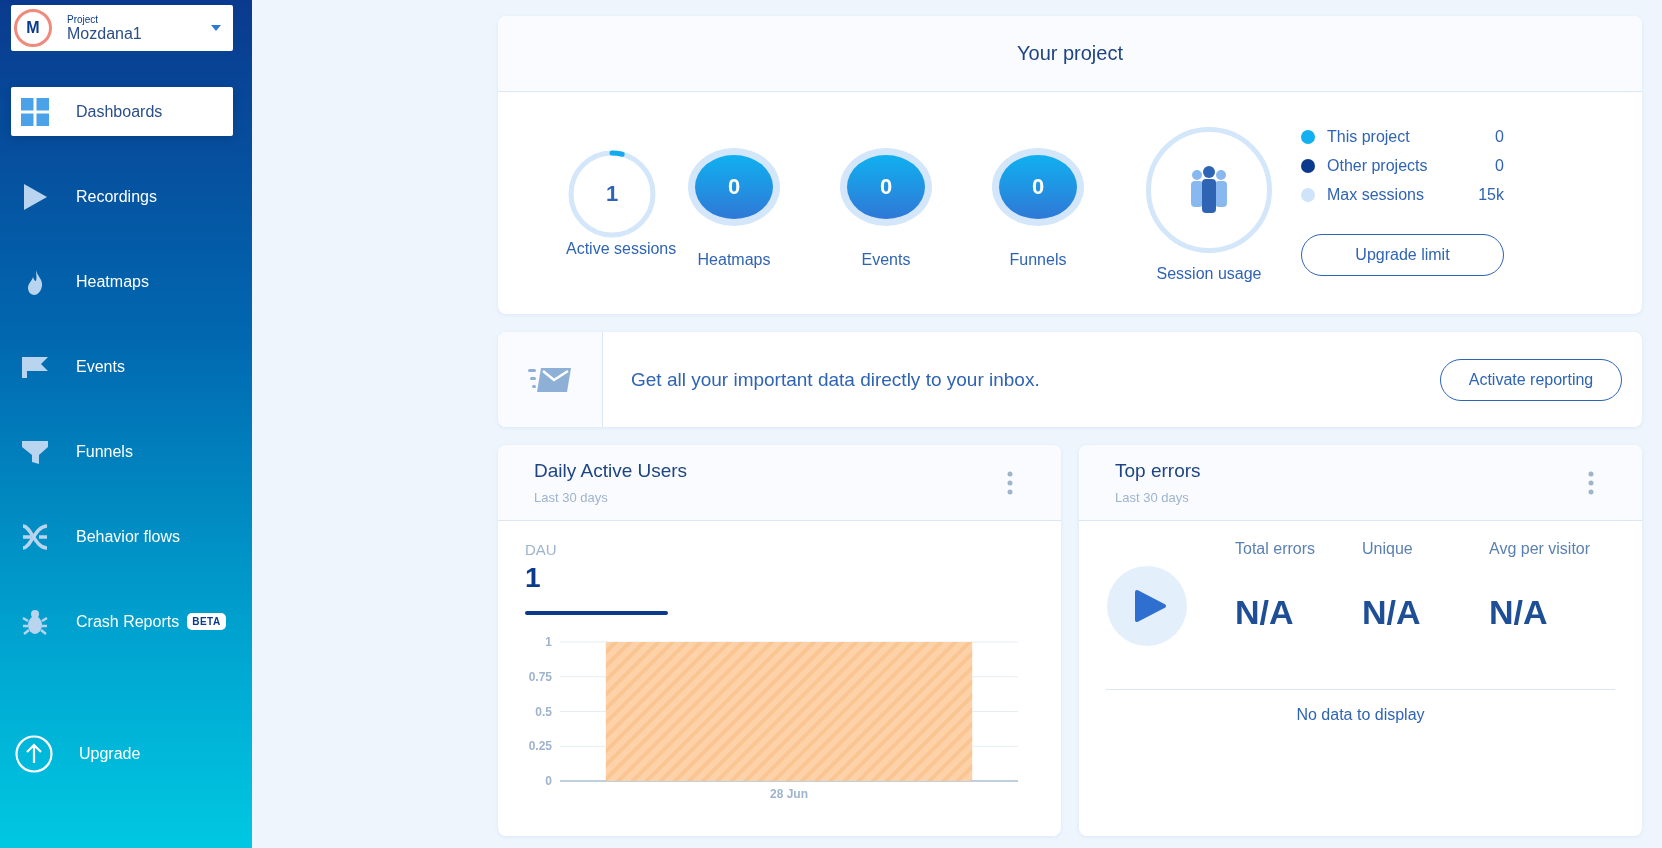 The width and height of the screenshot is (1662, 848). Describe the element at coordinates (122, 451) in the screenshot. I see `nav-item: Funnels` at that location.